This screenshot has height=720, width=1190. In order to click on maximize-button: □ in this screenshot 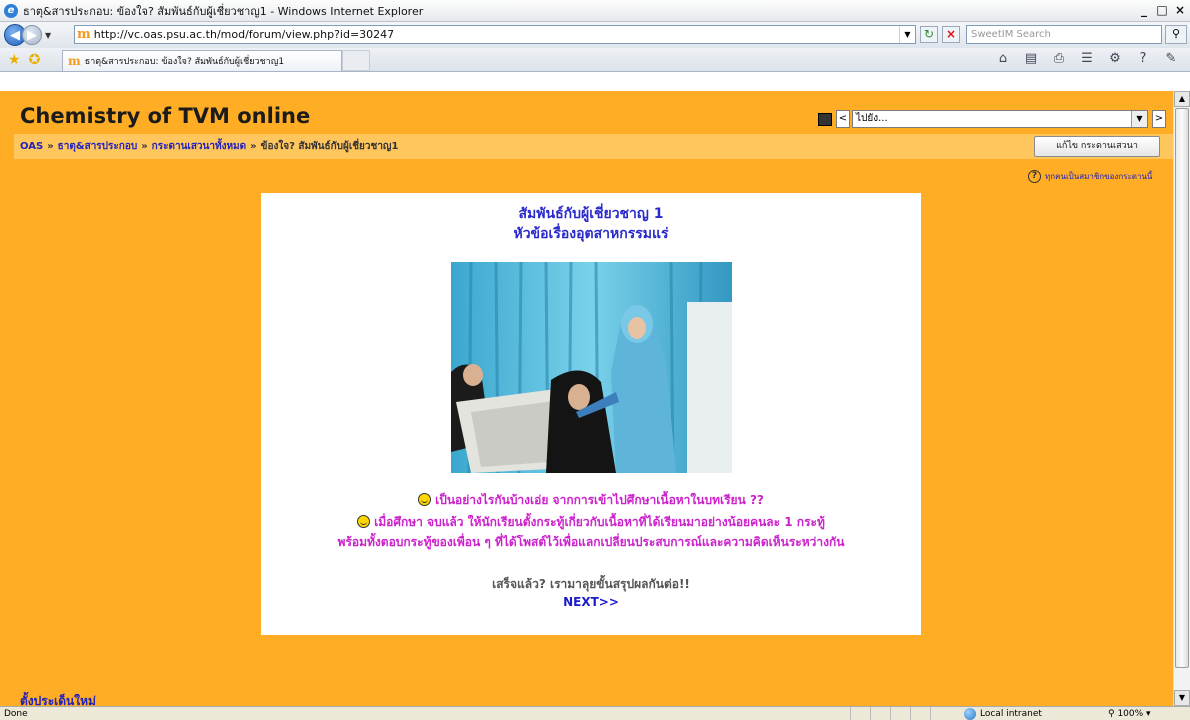, I will do `click(1162, 10)`.